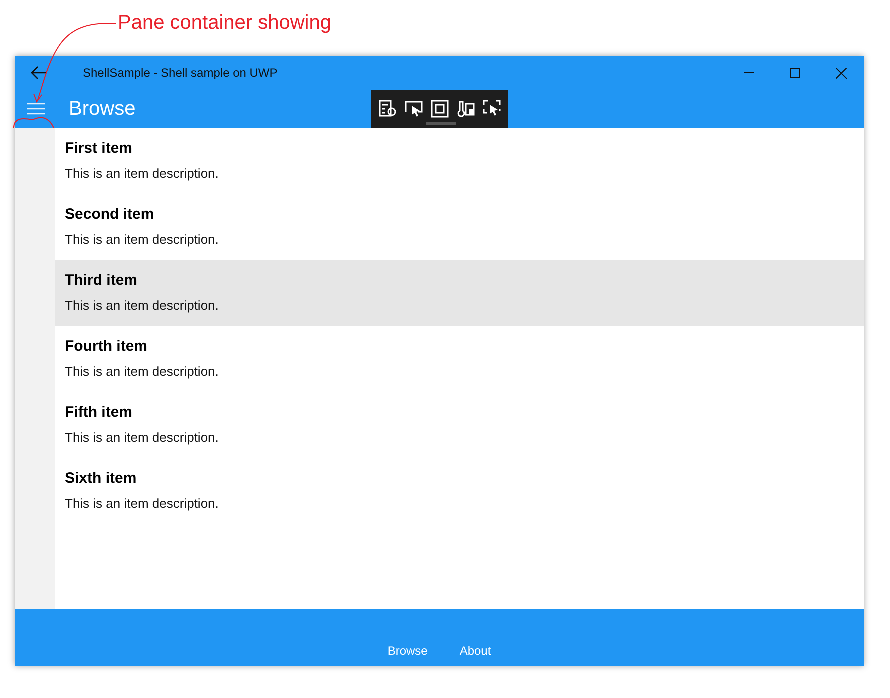 The image size is (890, 698). I want to click on item-title: Fourth item, so click(106, 346).